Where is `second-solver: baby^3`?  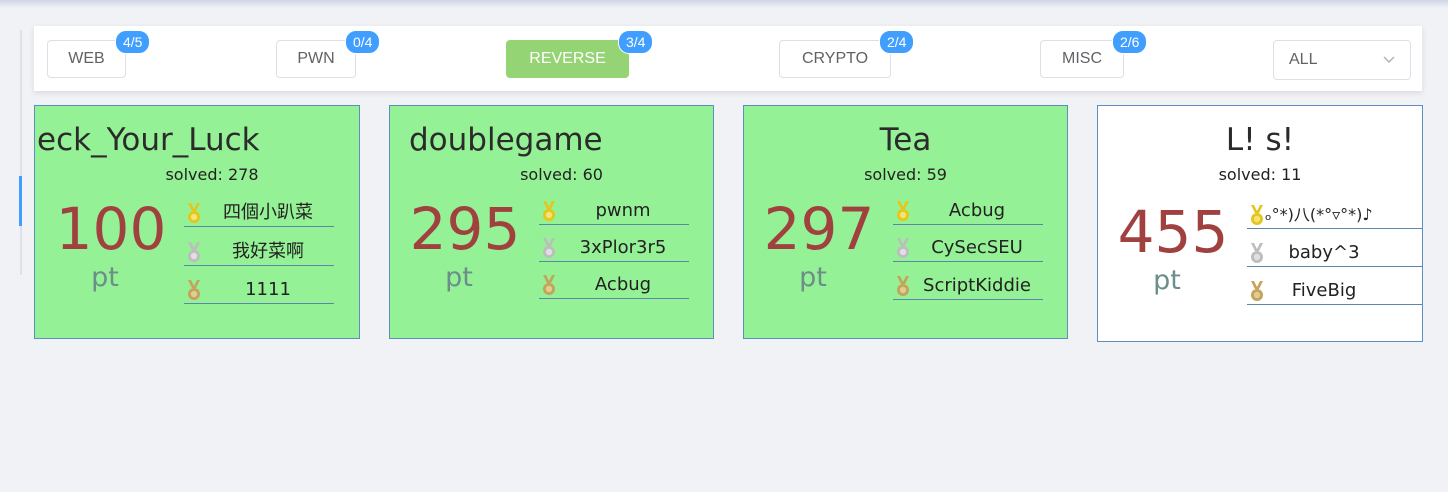 second-solver: baby^3 is located at coordinates (1334, 253).